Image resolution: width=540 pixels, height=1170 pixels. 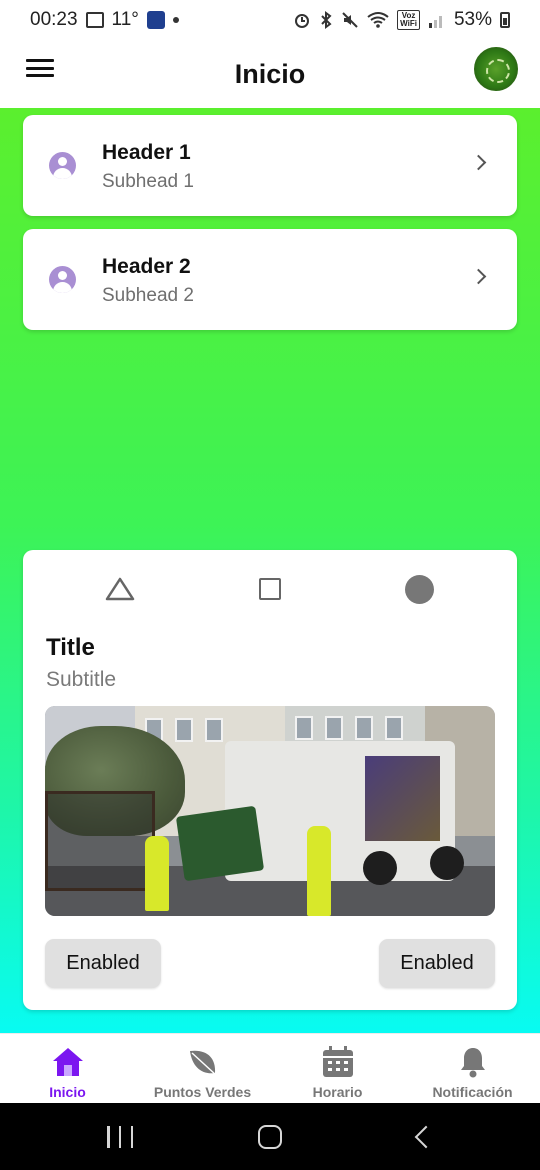 I want to click on nav-label: Inicio, so click(x=67, y=1092).